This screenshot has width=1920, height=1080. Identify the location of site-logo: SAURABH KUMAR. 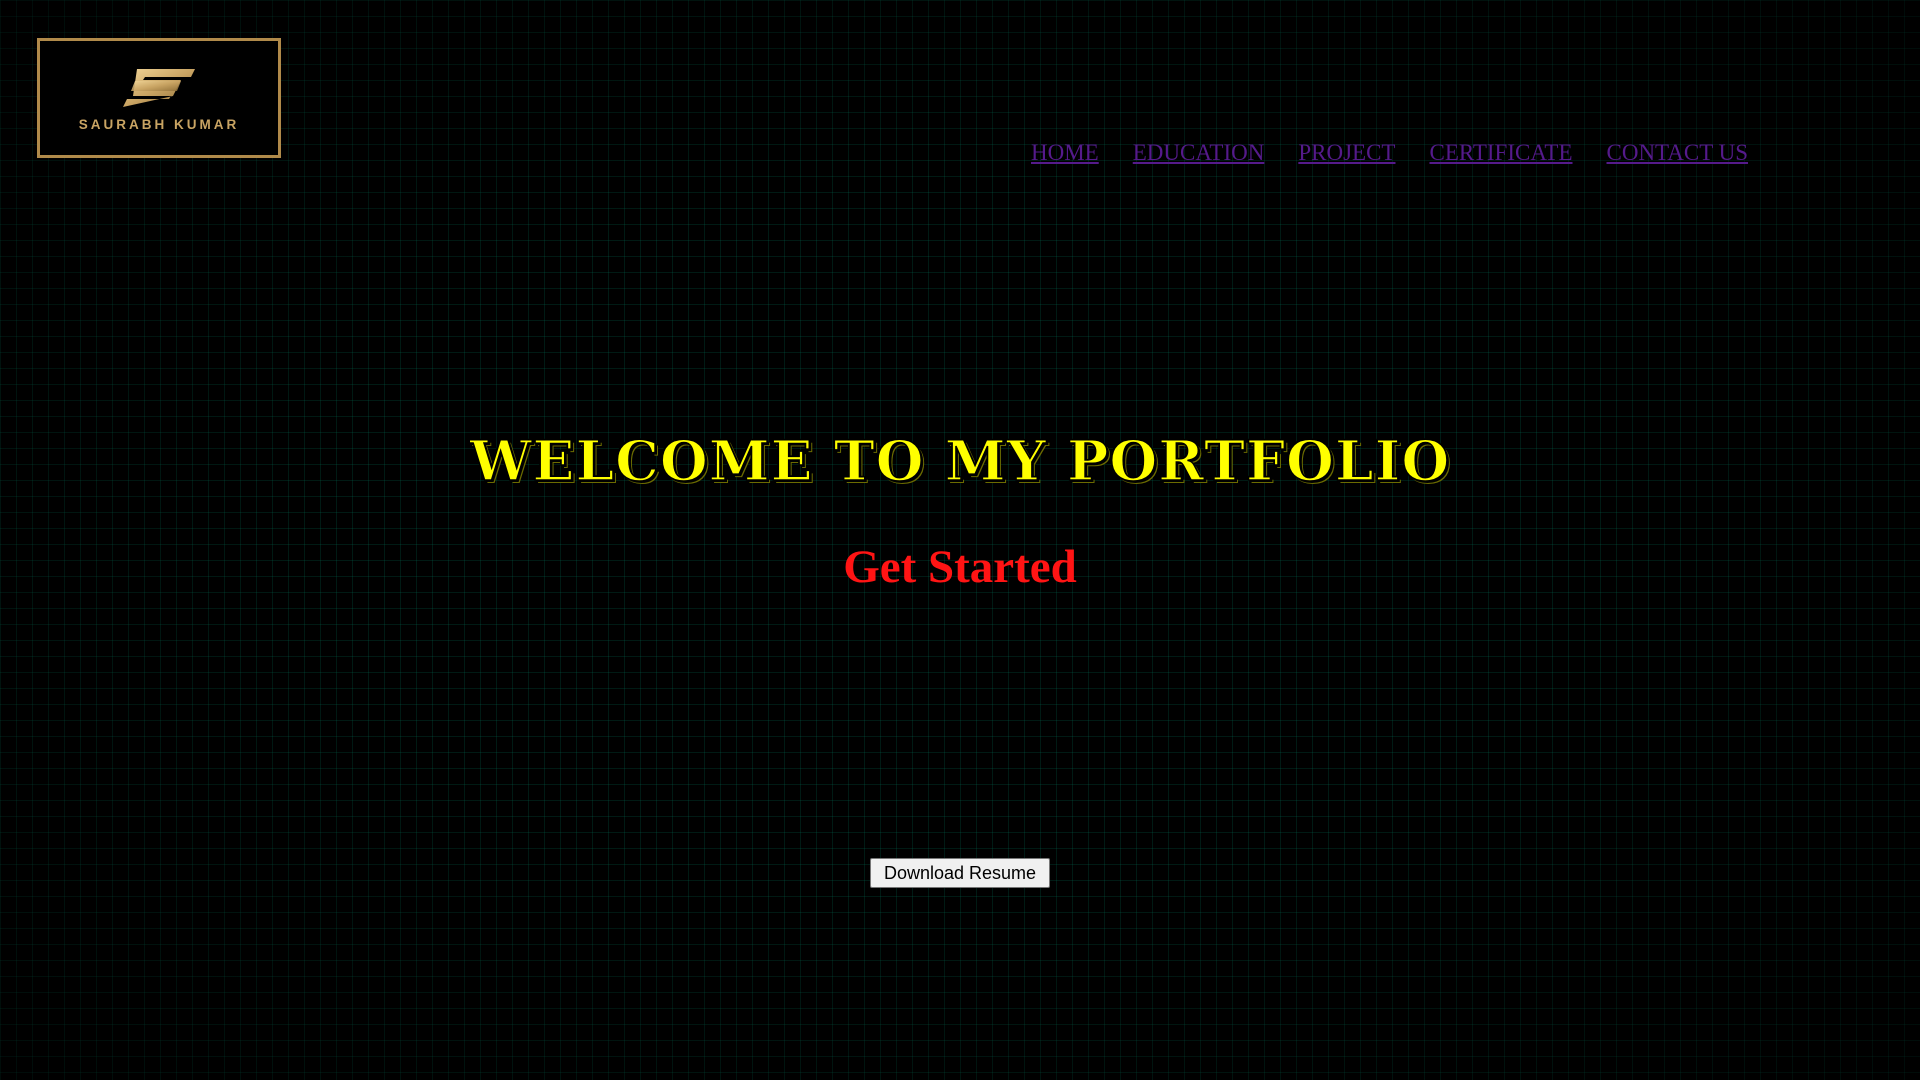
(159, 98).